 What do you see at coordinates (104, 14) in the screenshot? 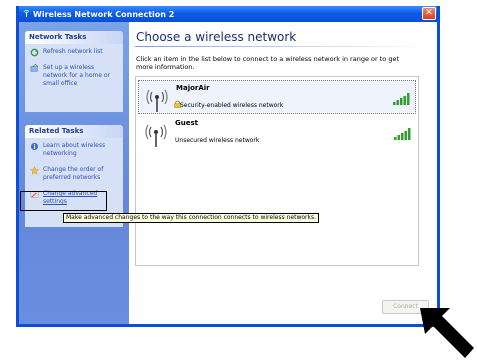
I see `window-title: Wireless Network Connection 2` at bounding box center [104, 14].